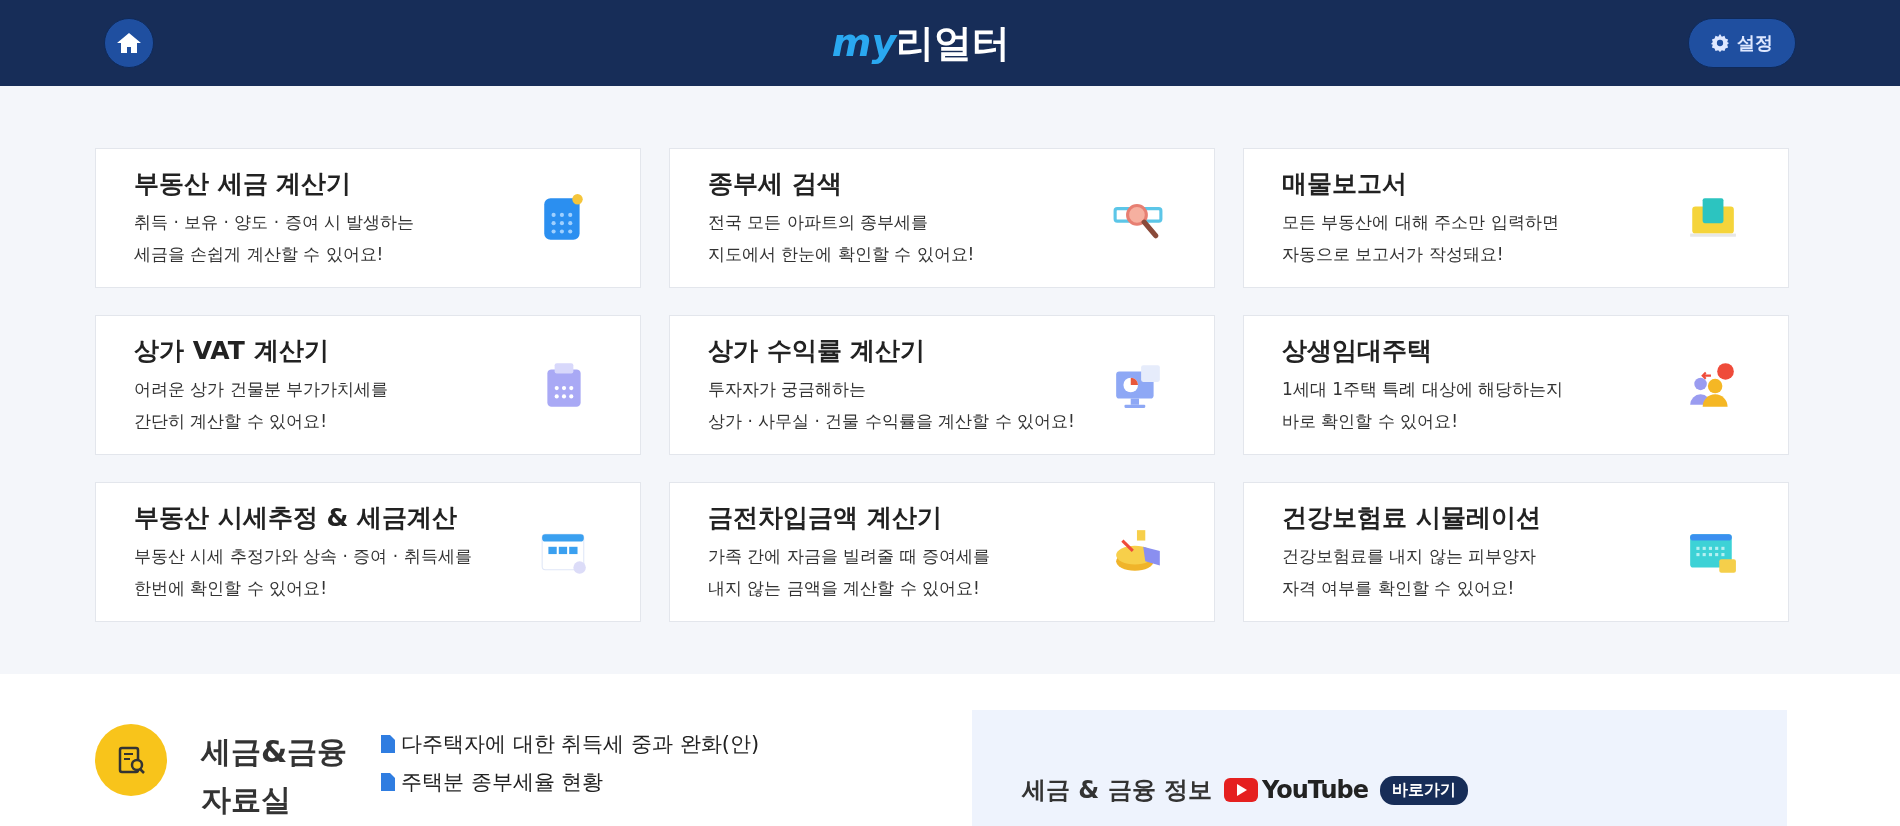 Image resolution: width=1900 pixels, height=826 pixels. What do you see at coordinates (296, 517) in the screenshot?
I see `card-title: 부동산 시세추정 & 세금계산` at bounding box center [296, 517].